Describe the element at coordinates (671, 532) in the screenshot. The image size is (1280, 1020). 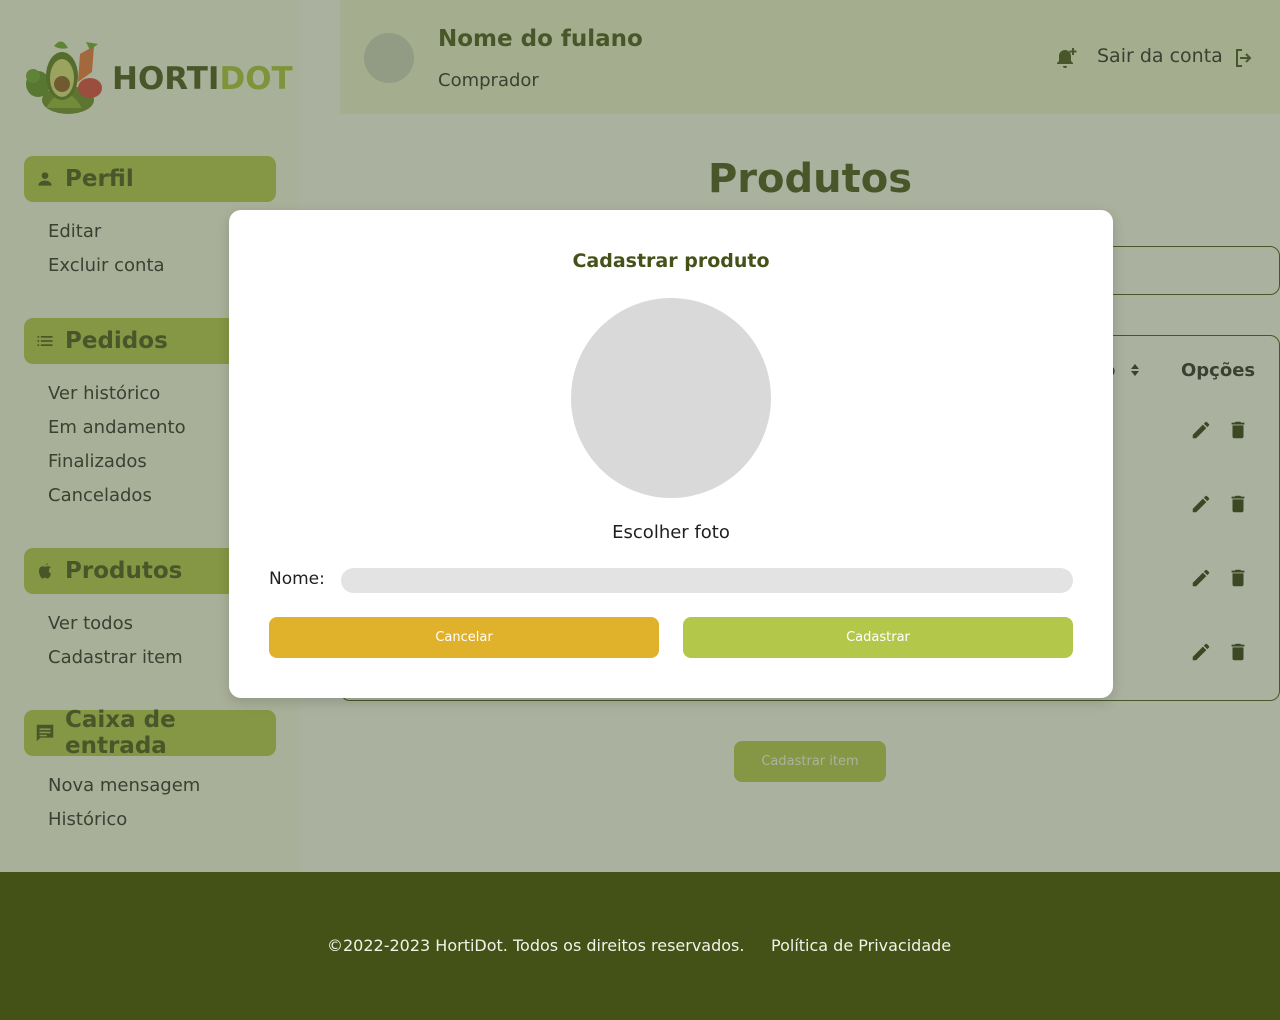
I see `choose-photo-link: Escolher foto` at that location.